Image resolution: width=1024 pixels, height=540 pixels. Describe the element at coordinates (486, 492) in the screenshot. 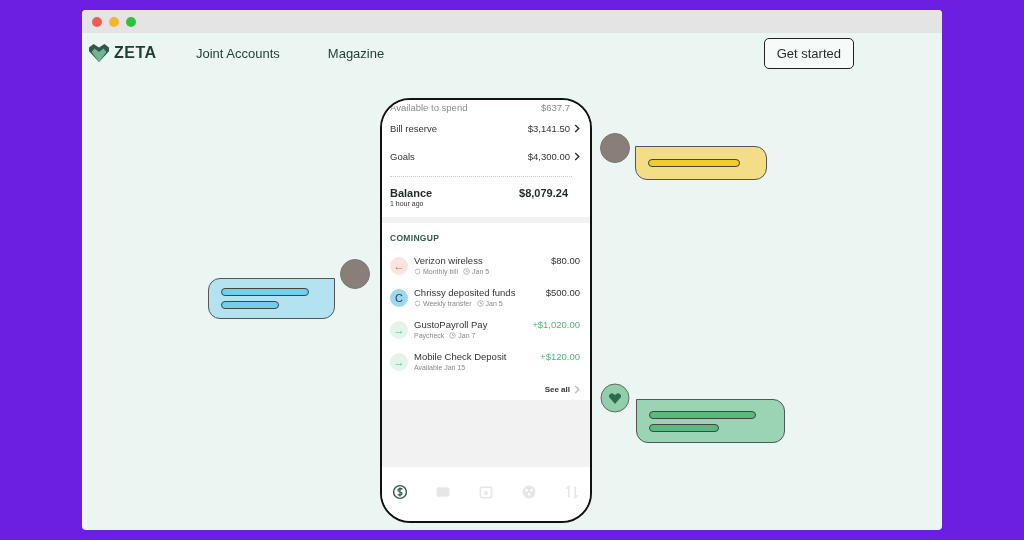

I see `calendar-tab-icon` at that location.